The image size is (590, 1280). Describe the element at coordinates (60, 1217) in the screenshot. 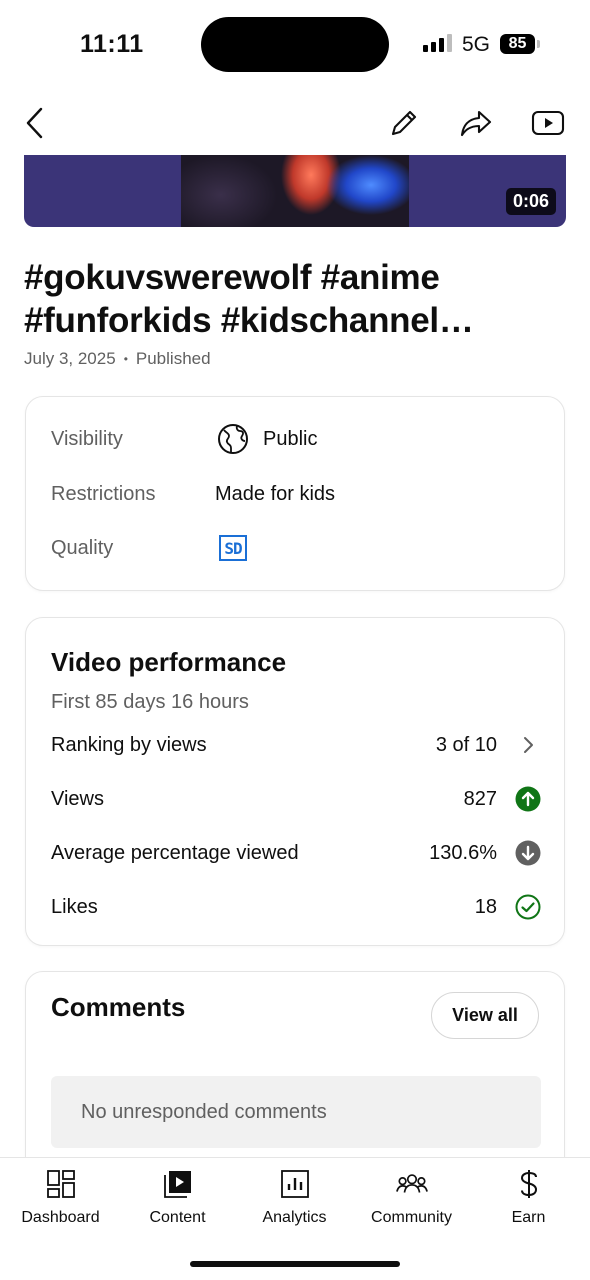

I see `tab-label: Dashboard` at that location.